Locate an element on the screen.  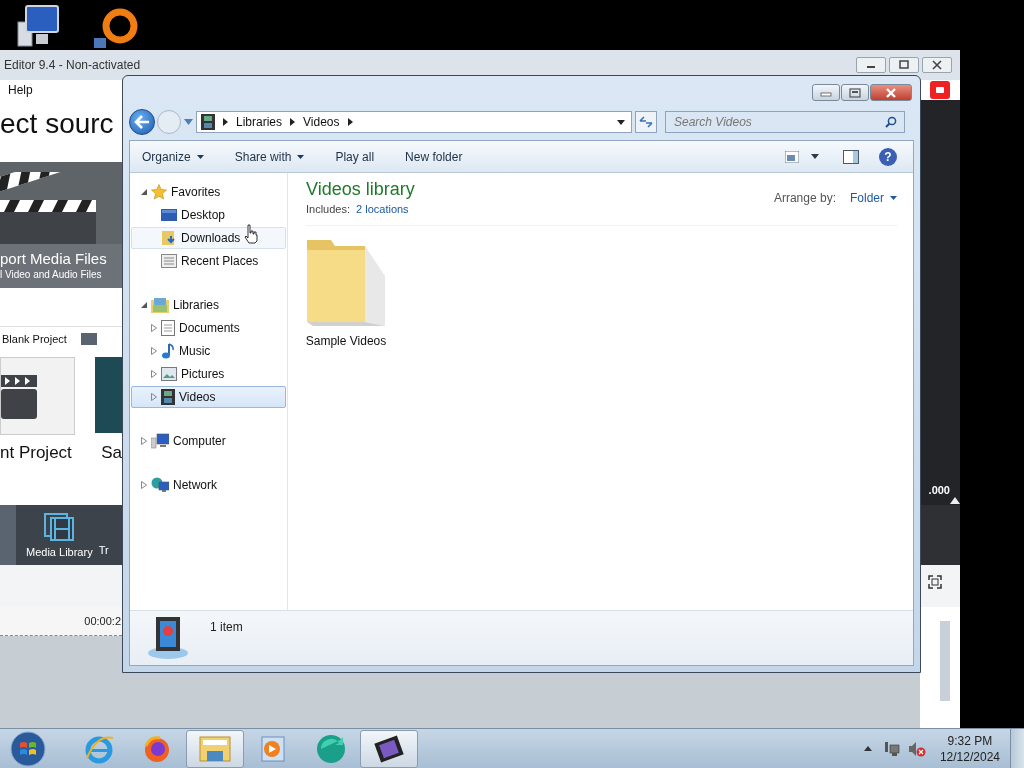
document-icon is located at coordinates (168, 328).